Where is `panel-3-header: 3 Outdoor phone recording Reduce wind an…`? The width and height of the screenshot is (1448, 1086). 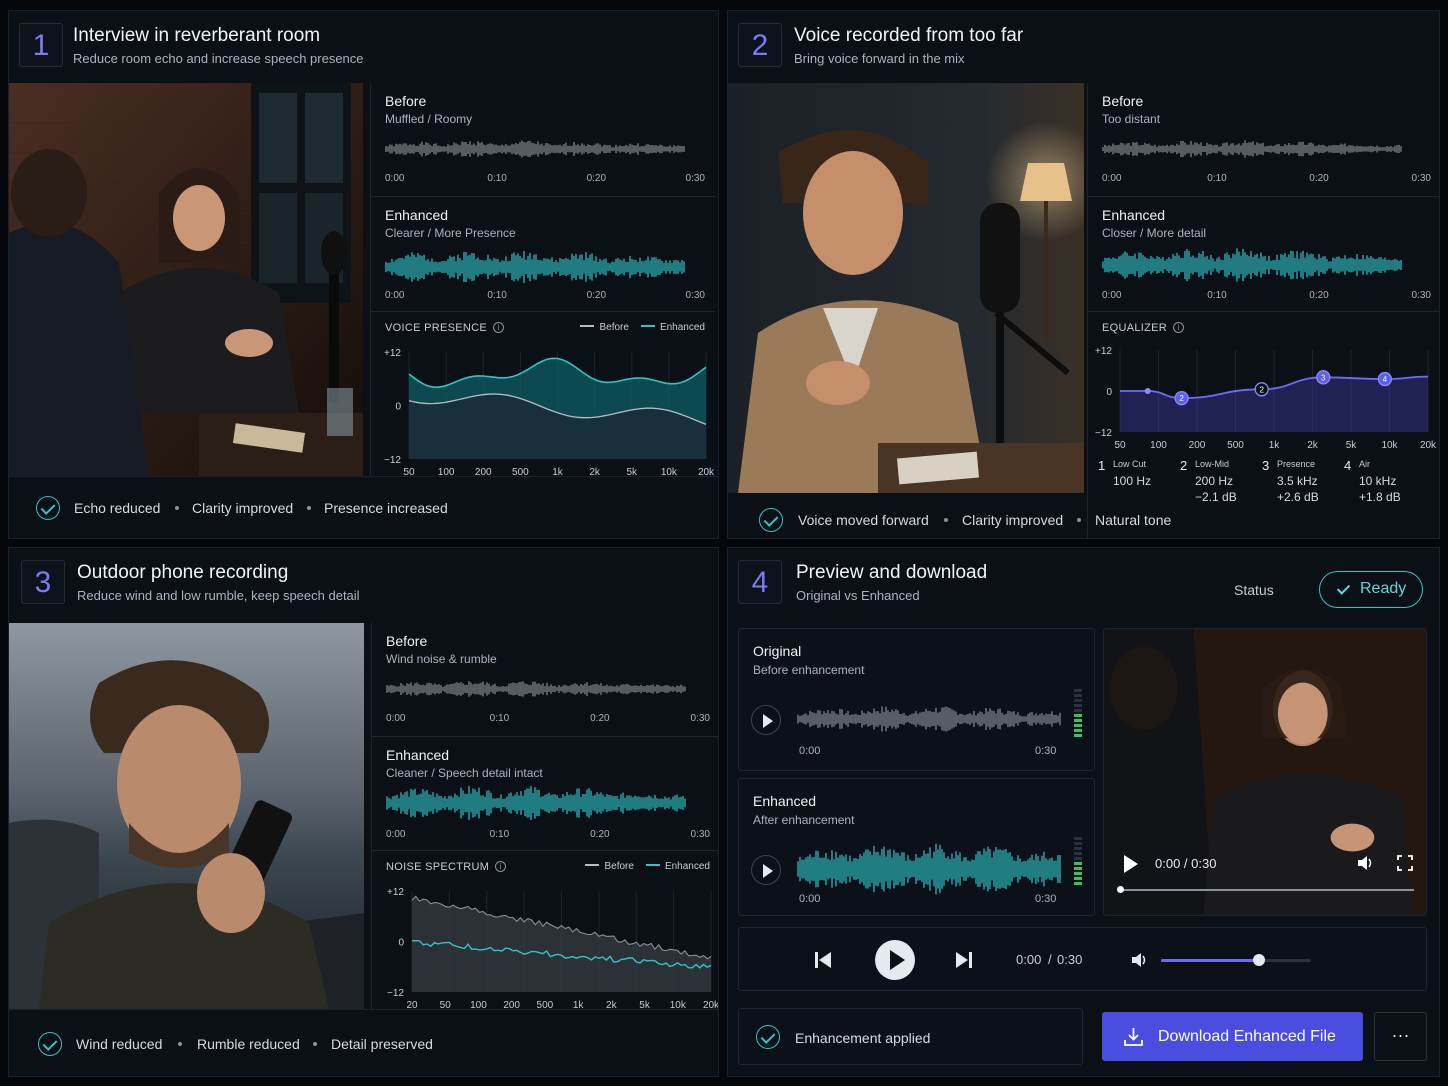 panel-3-header: 3 Outdoor phone recording Reduce wind an… is located at coordinates (364, 590).